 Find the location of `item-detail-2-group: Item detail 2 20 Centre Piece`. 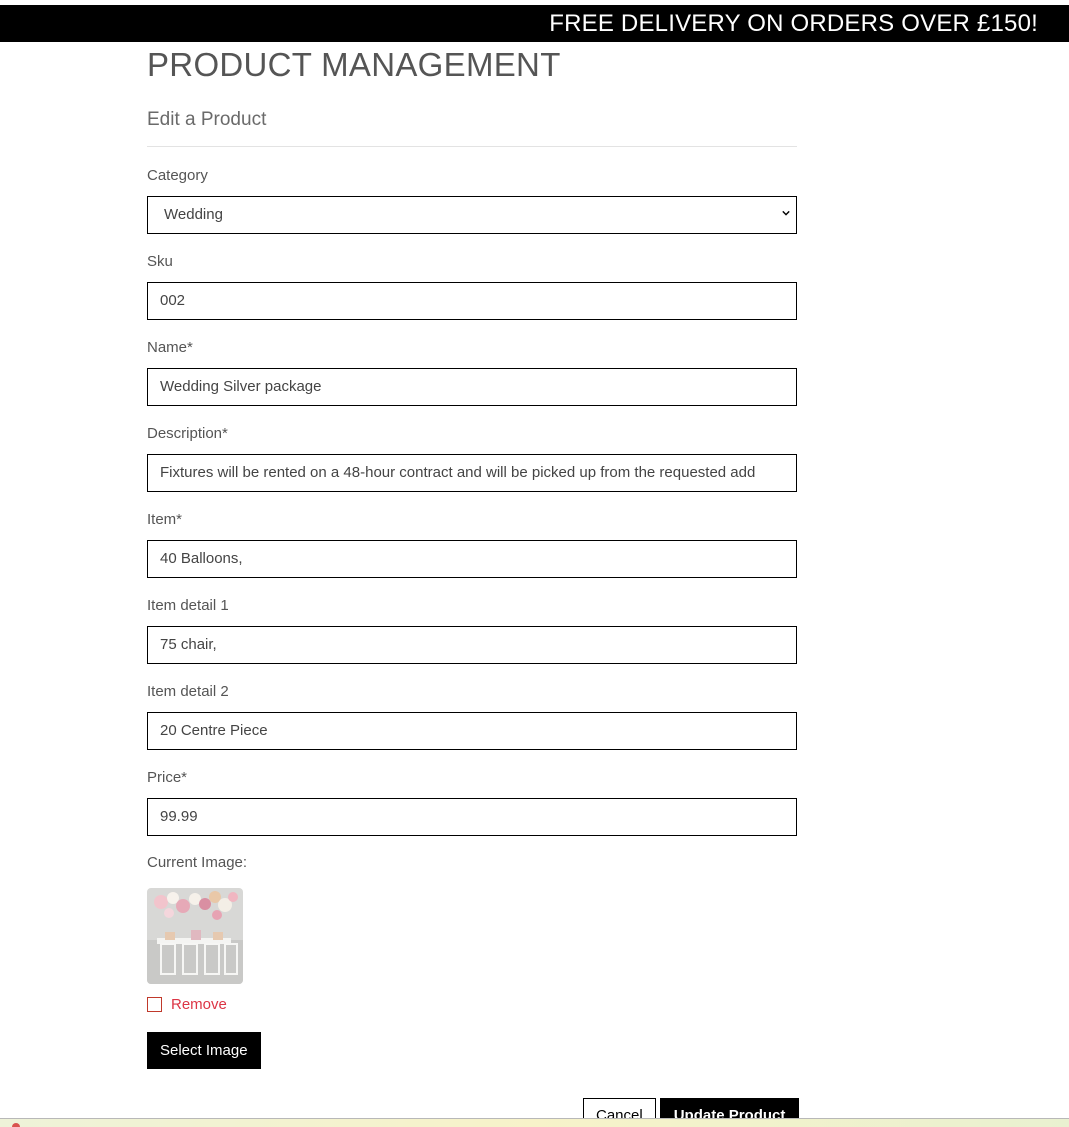

item-detail-2-group: Item detail 2 20 Centre Piece is located at coordinates (472, 716).